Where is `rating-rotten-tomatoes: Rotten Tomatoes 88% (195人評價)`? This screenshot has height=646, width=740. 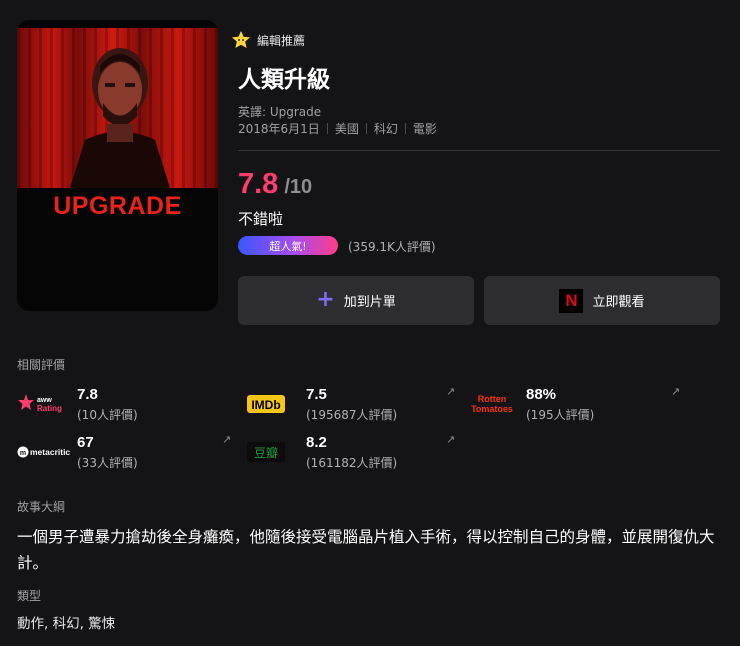 rating-rotten-tomatoes: Rotten Tomatoes 88% (195人評價) is located at coordinates (530, 405).